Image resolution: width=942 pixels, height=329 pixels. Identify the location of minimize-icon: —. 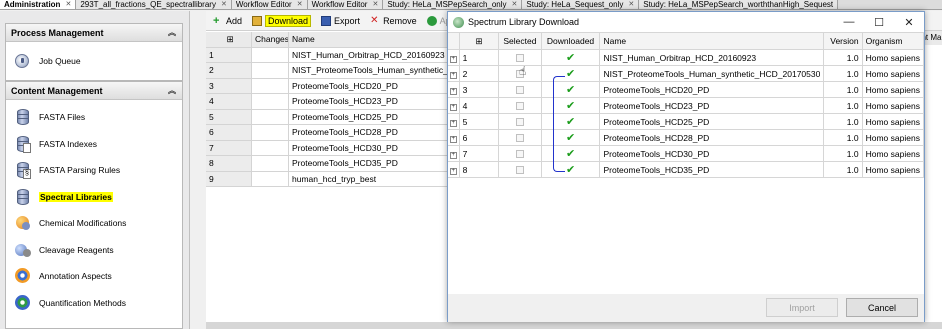
(849, 22).